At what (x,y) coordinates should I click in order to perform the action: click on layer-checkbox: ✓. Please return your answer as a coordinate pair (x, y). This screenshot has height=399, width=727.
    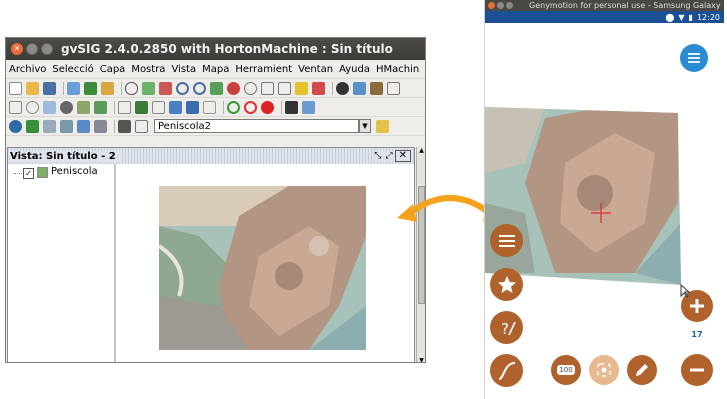
    Looking at the image, I should click on (28, 173).